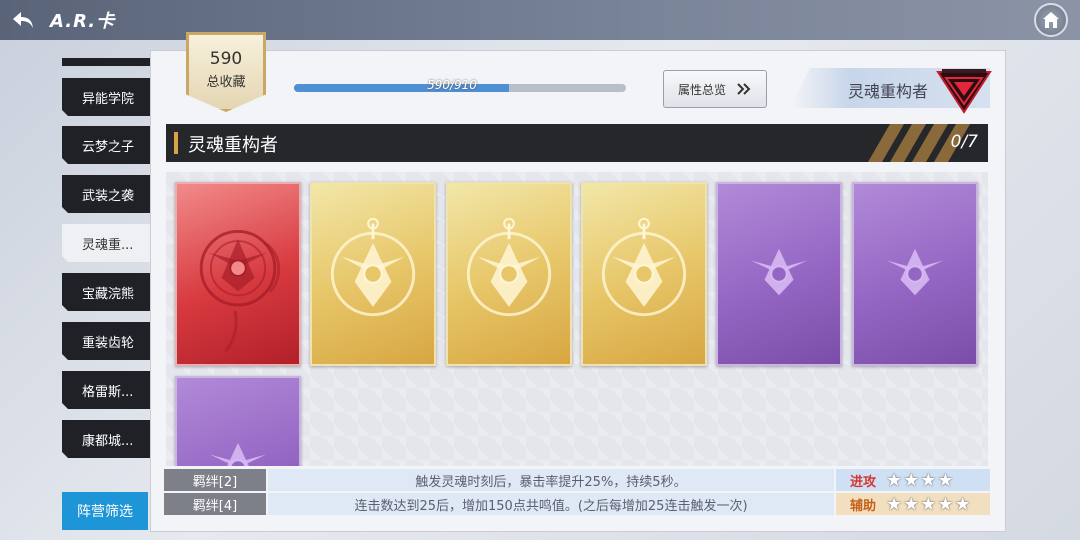 This screenshot has height=540, width=1080. I want to click on faction-filter-button: 阵营筛选, so click(105, 511).